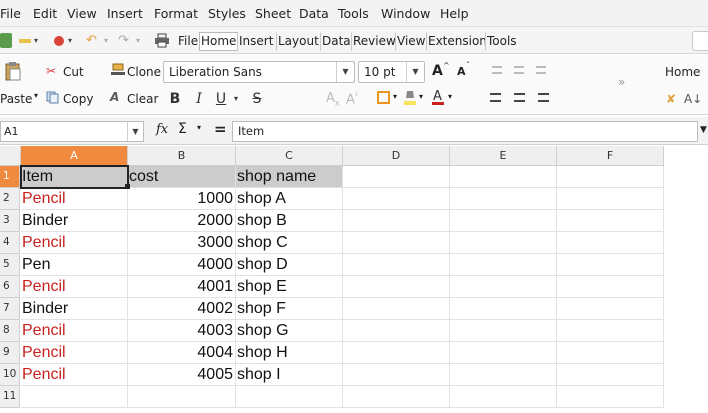 This screenshot has width=708, height=413. Describe the element at coordinates (144, 72) in the screenshot. I see `clone-button: Clone` at that location.